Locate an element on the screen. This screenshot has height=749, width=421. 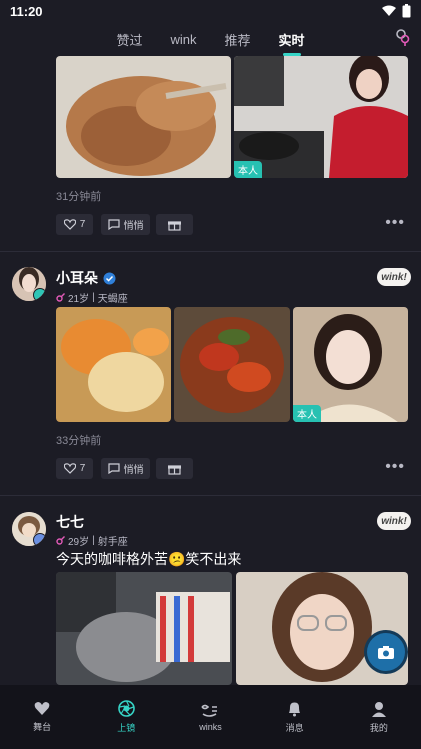
post-photo-spicy-dish is located at coordinates (232, 364).